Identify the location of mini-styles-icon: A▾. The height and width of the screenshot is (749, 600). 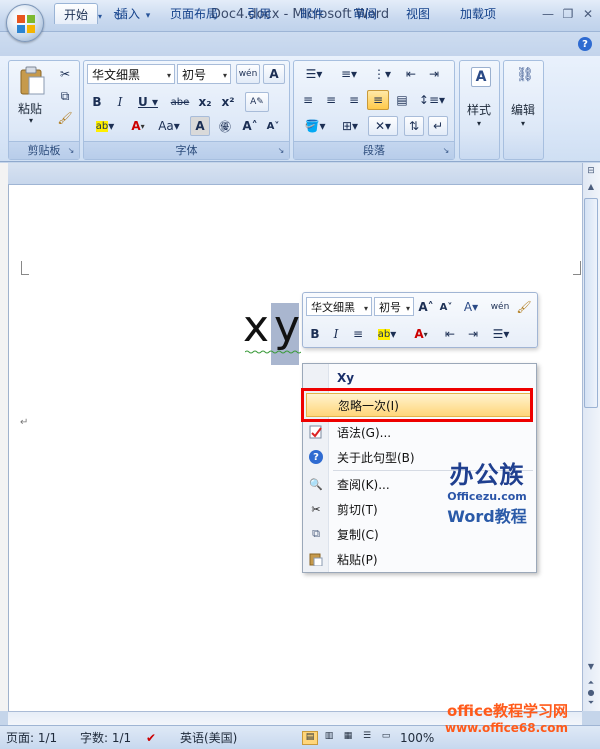
(471, 307).